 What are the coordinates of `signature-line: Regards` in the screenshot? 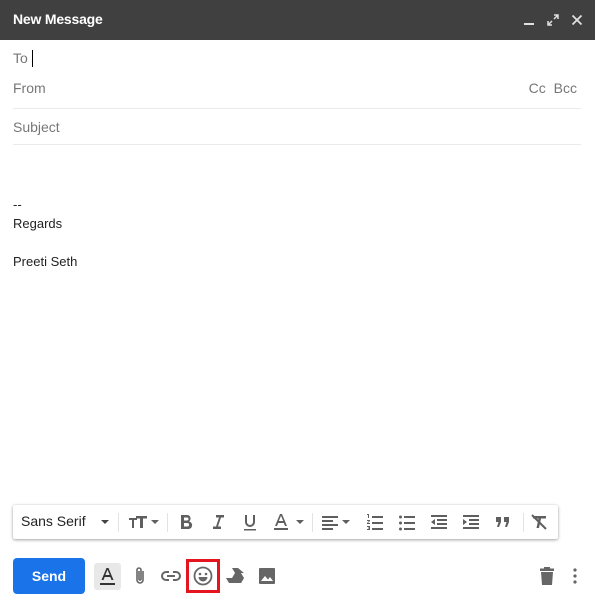 It's located at (38, 223).